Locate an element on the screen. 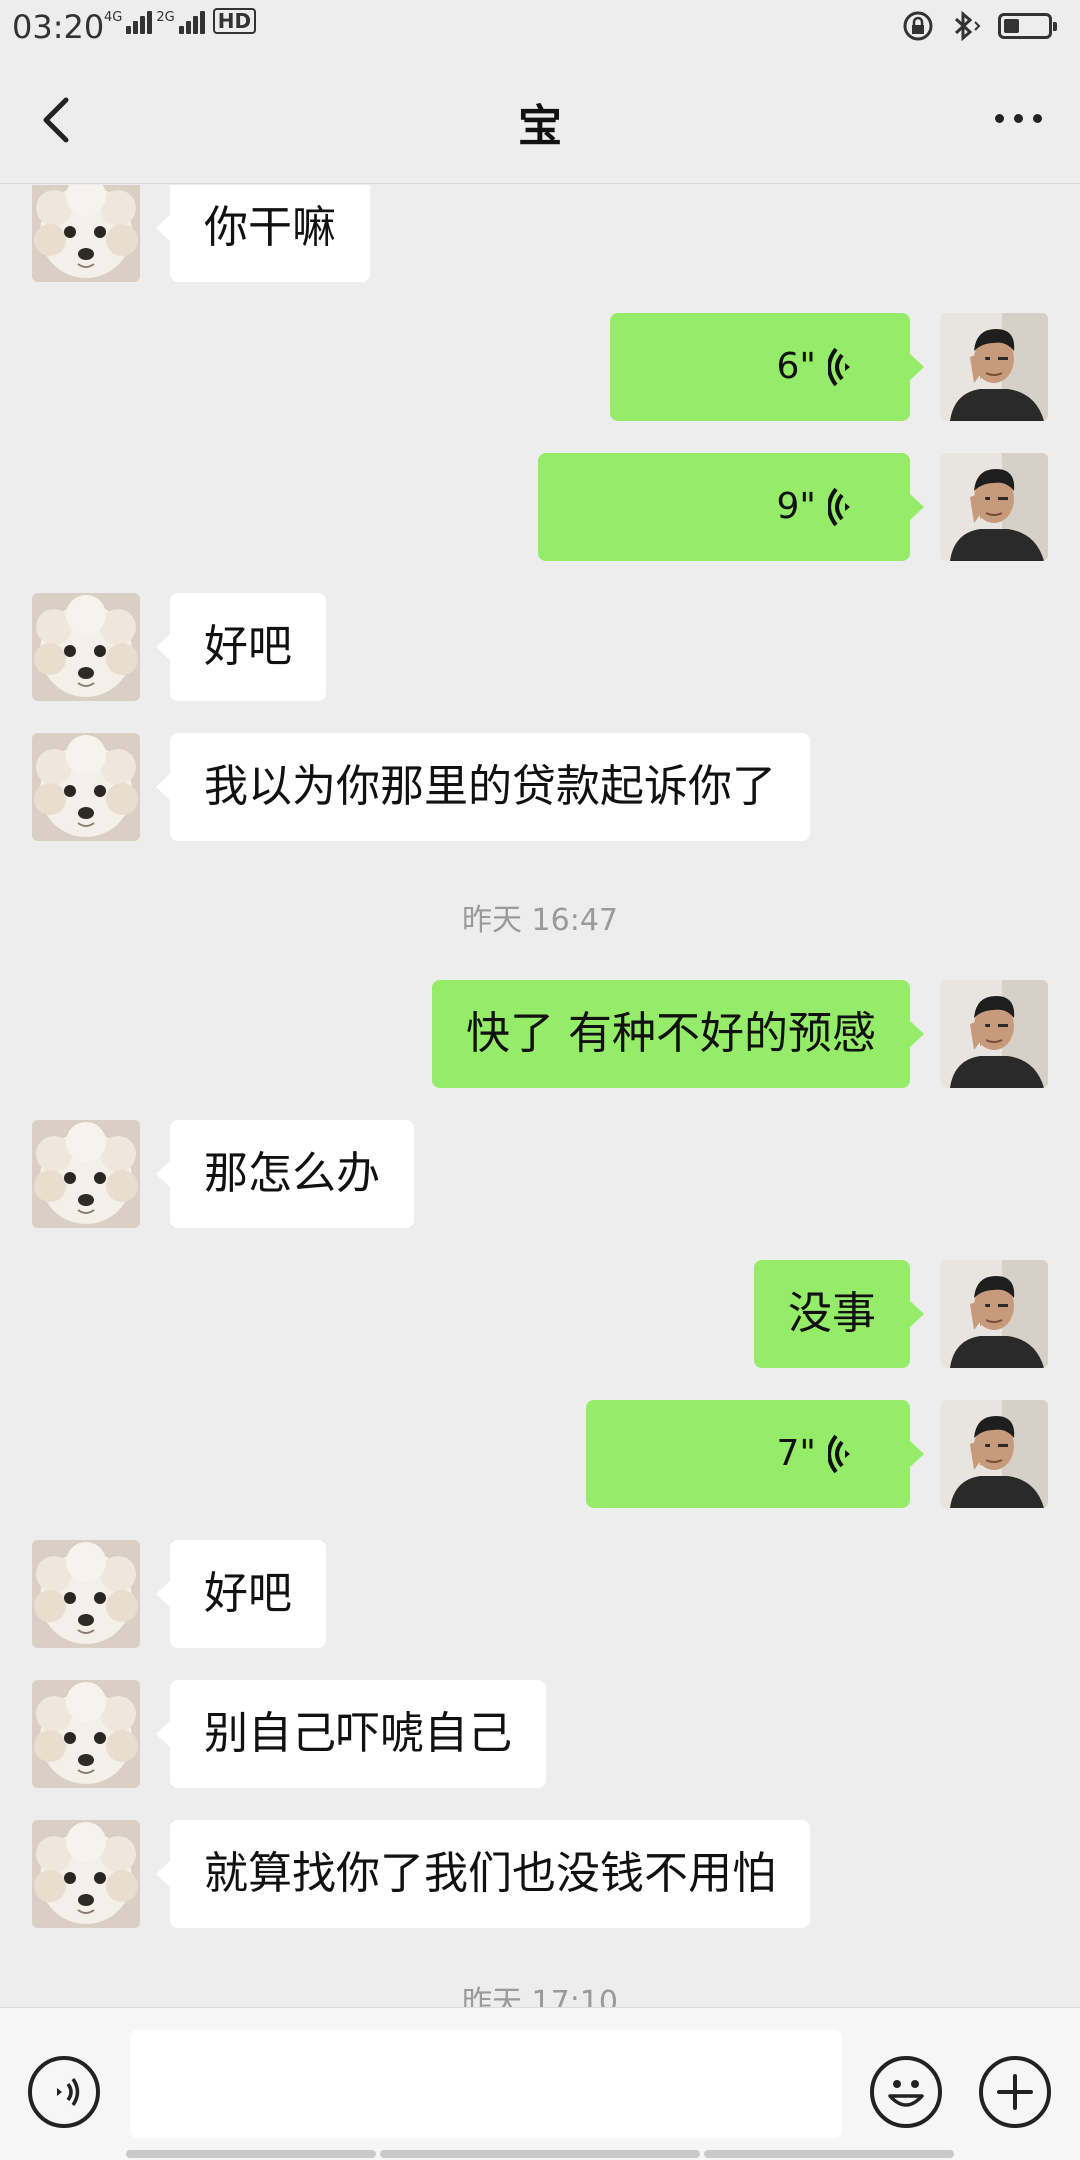  voice-duration: 6" is located at coordinates (796, 366).